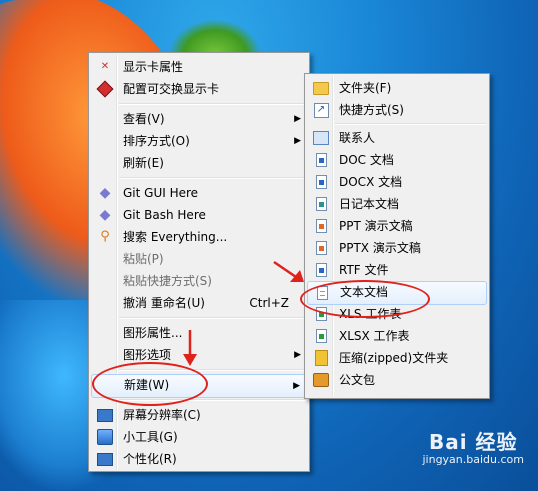  Describe the element at coordinates (369, 204) in the screenshot. I see `new-submenu-item-label: 日记本文档` at that location.